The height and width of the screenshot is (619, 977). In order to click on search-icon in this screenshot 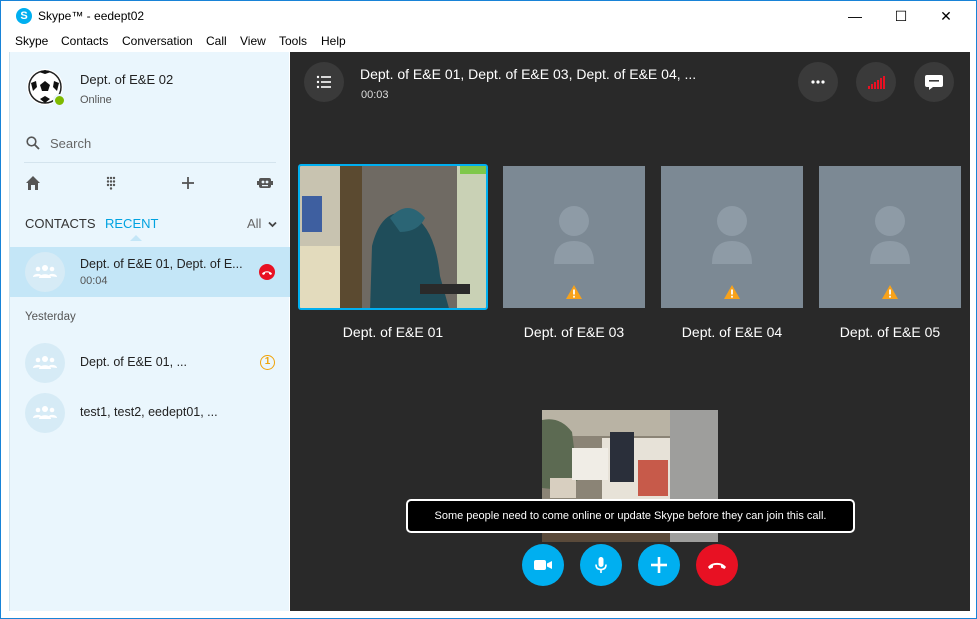, I will do `click(33, 143)`.